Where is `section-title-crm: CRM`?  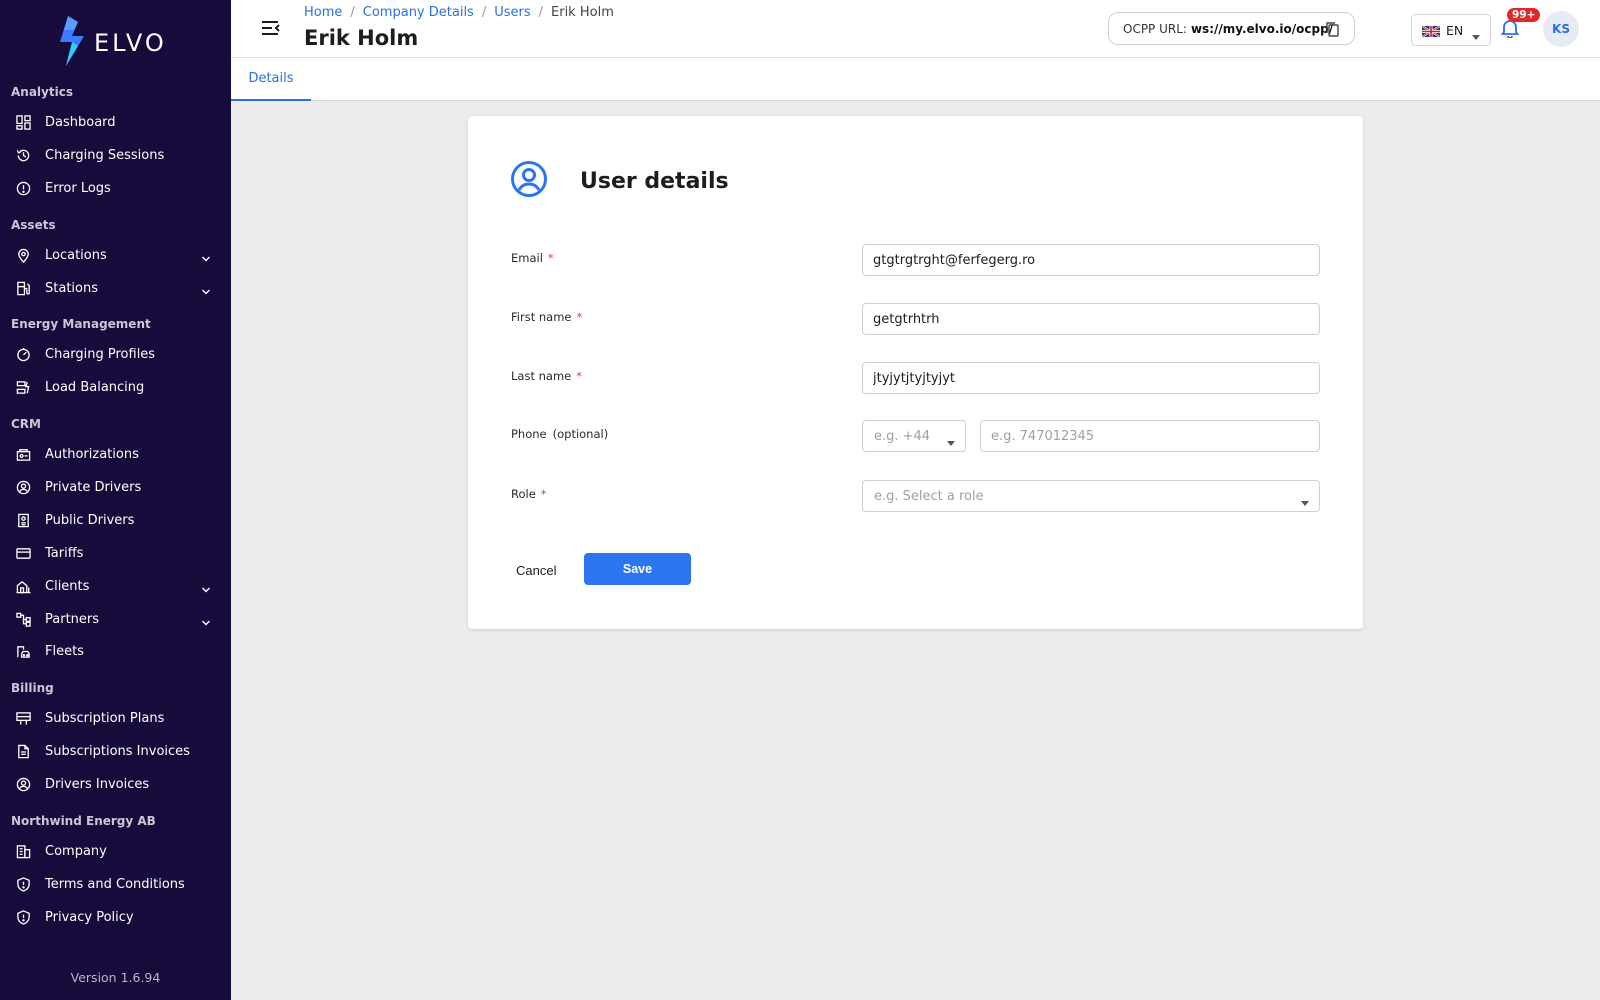 section-title-crm: CRM is located at coordinates (26, 424).